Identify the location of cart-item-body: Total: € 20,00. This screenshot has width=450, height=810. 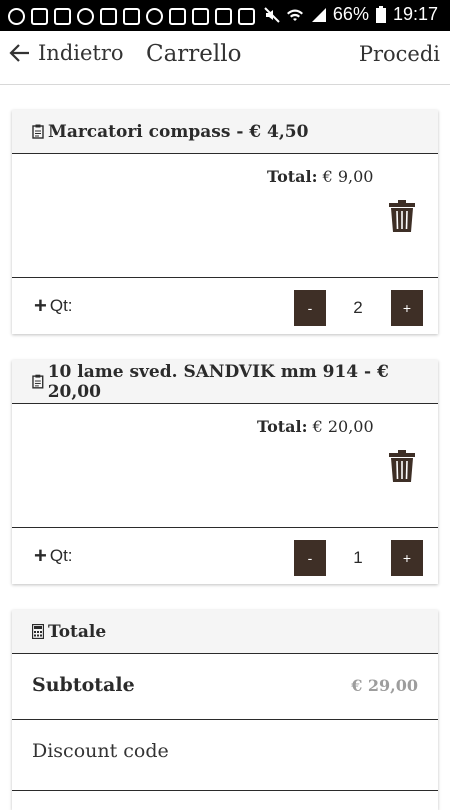
(225, 466).